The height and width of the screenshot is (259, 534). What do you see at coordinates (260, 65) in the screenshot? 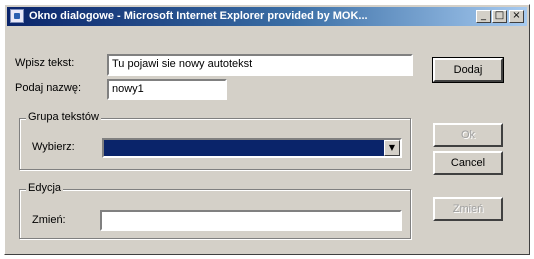
I see `text-input: Tu pojawi sie nowy autotekst` at bounding box center [260, 65].